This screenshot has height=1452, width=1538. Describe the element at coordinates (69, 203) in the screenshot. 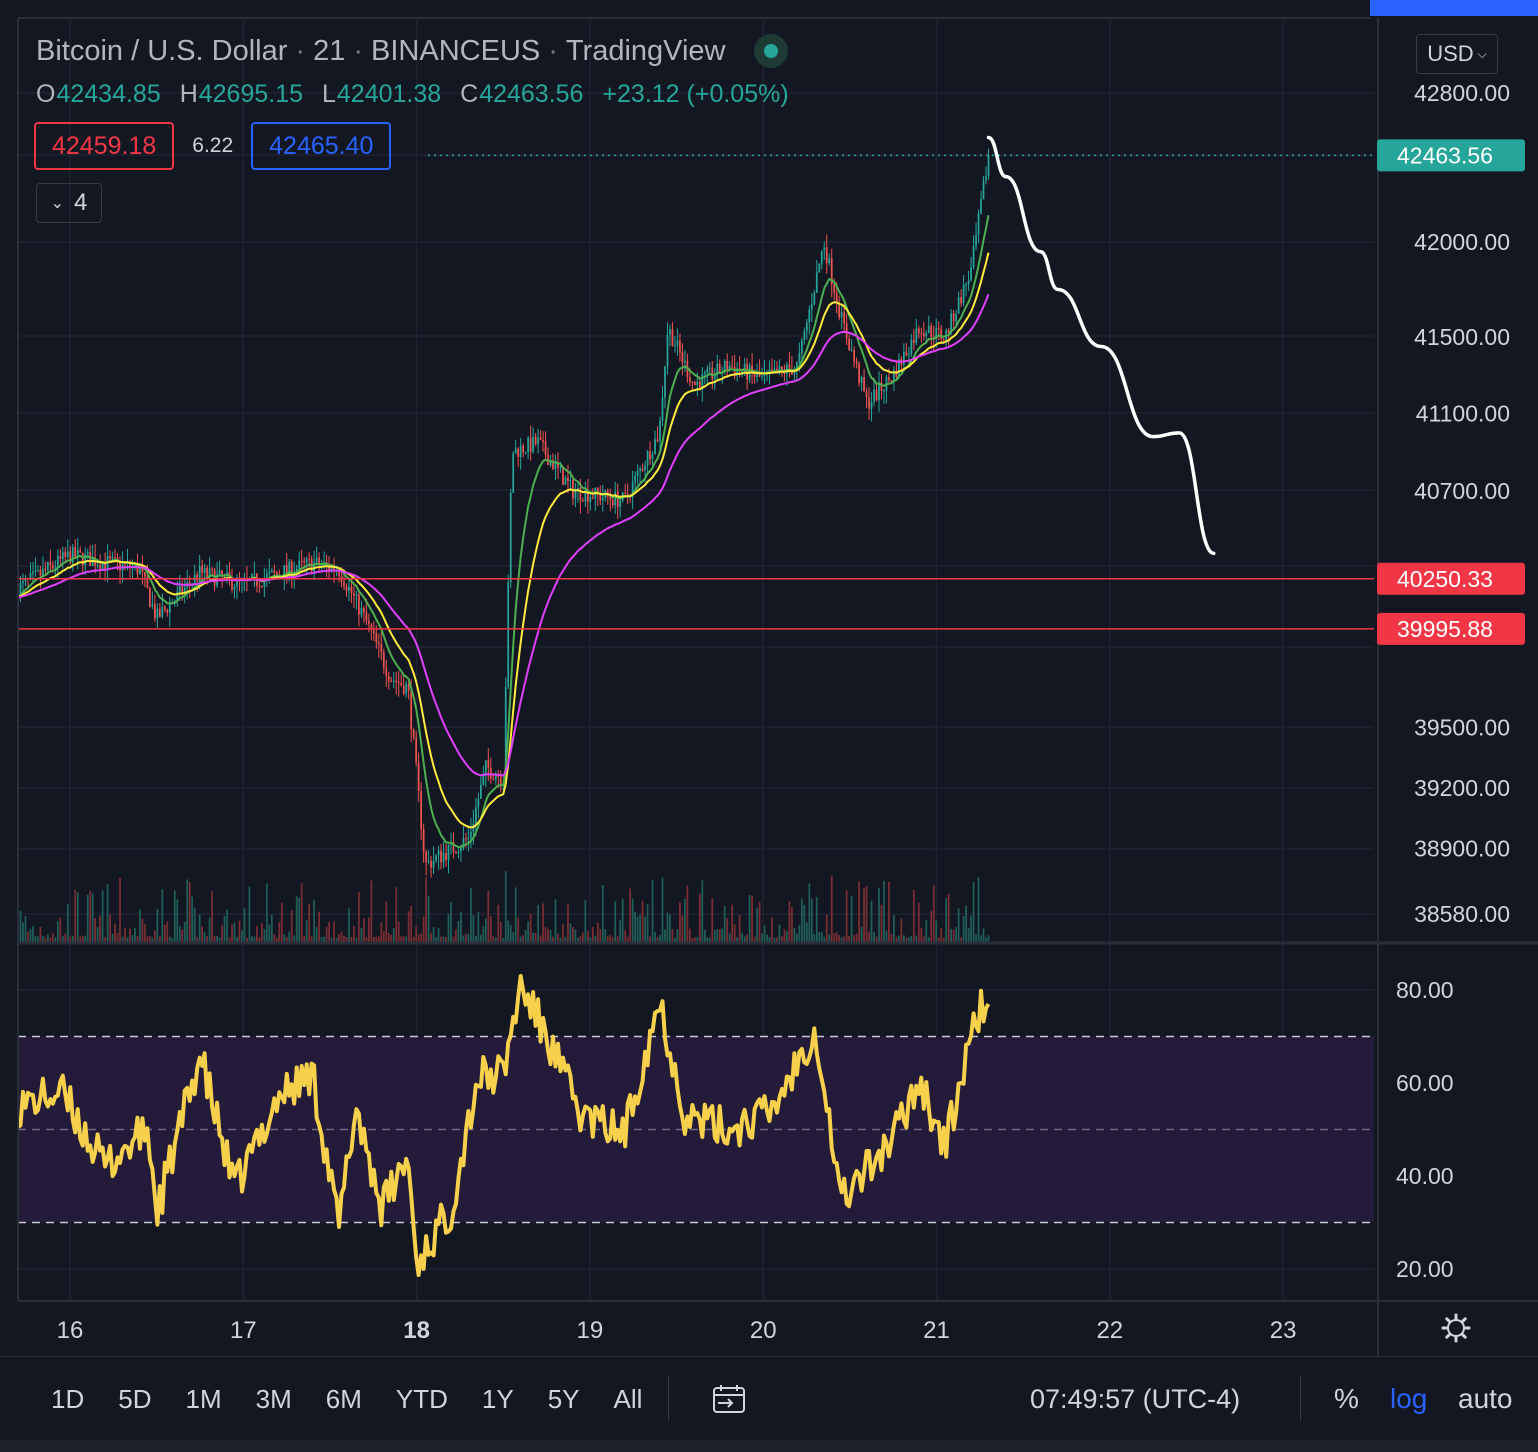

I see `indicators-toggle-button: ⌄ 4` at that location.